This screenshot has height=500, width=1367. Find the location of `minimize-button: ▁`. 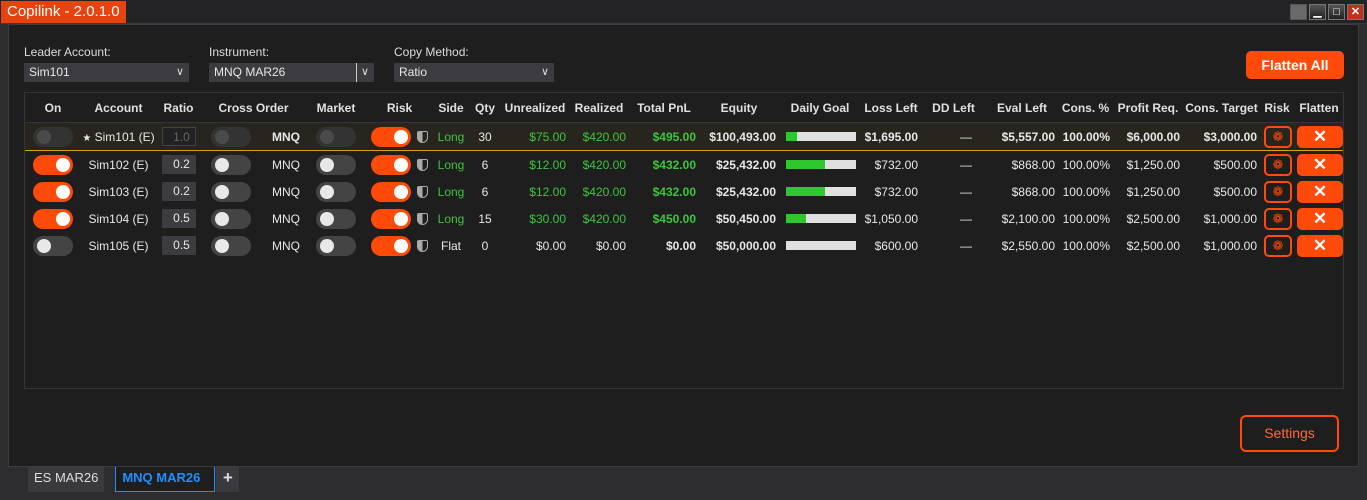

minimize-button: ▁ is located at coordinates (1317, 12).